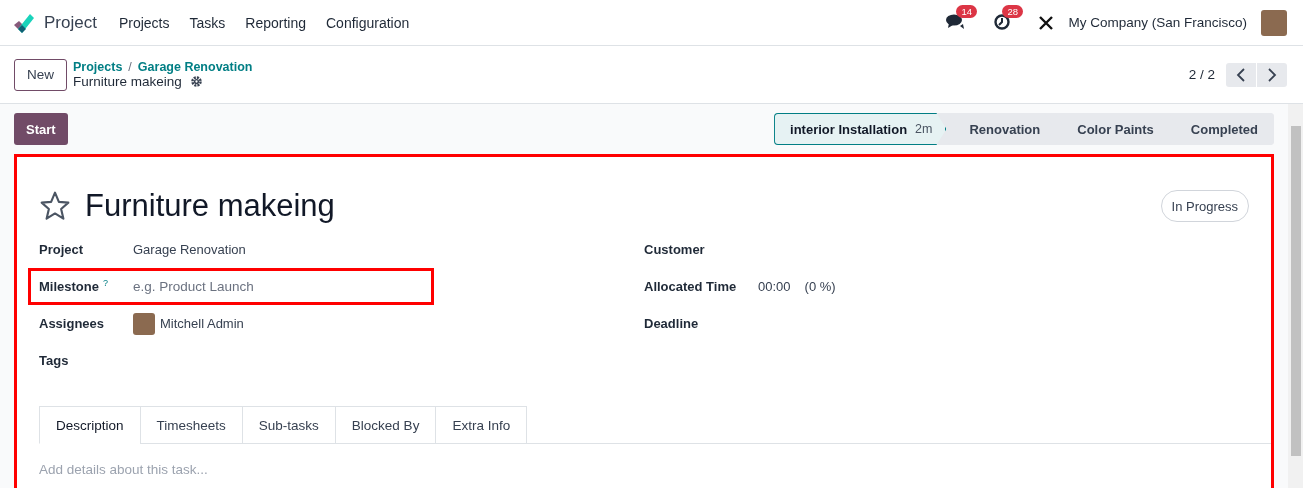 The height and width of the screenshot is (488, 1303). I want to click on field-label: Project, so click(61, 249).